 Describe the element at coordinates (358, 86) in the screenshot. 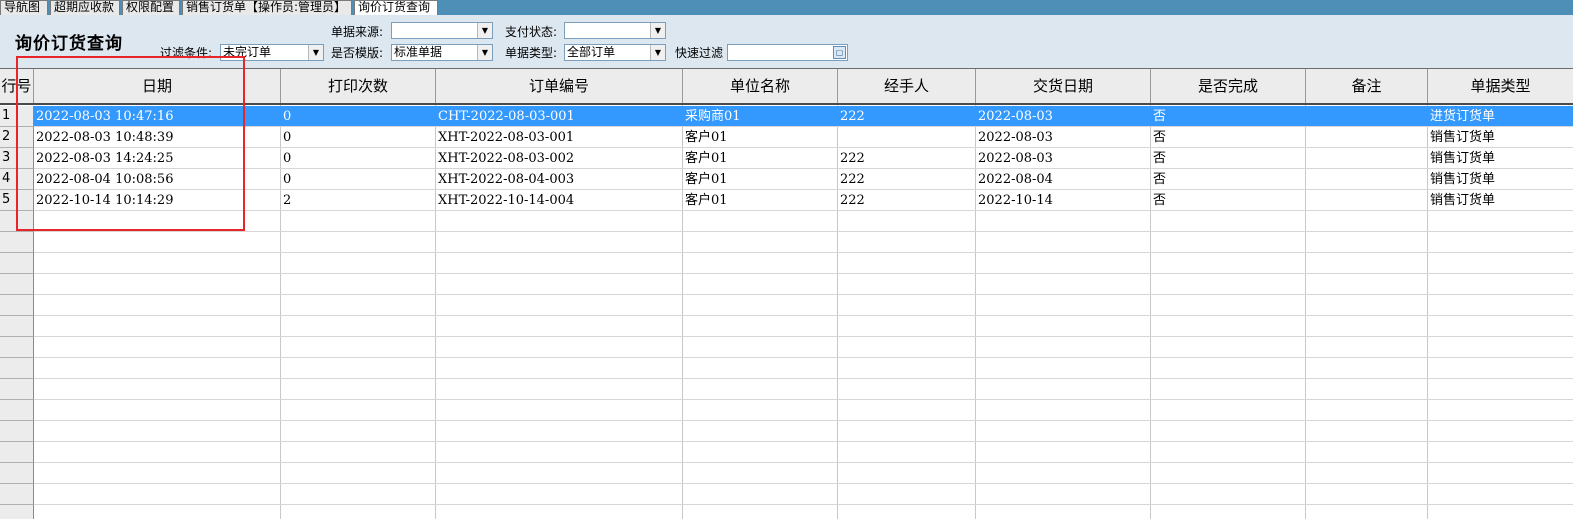

I see `col-print-count: 打印次数` at that location.